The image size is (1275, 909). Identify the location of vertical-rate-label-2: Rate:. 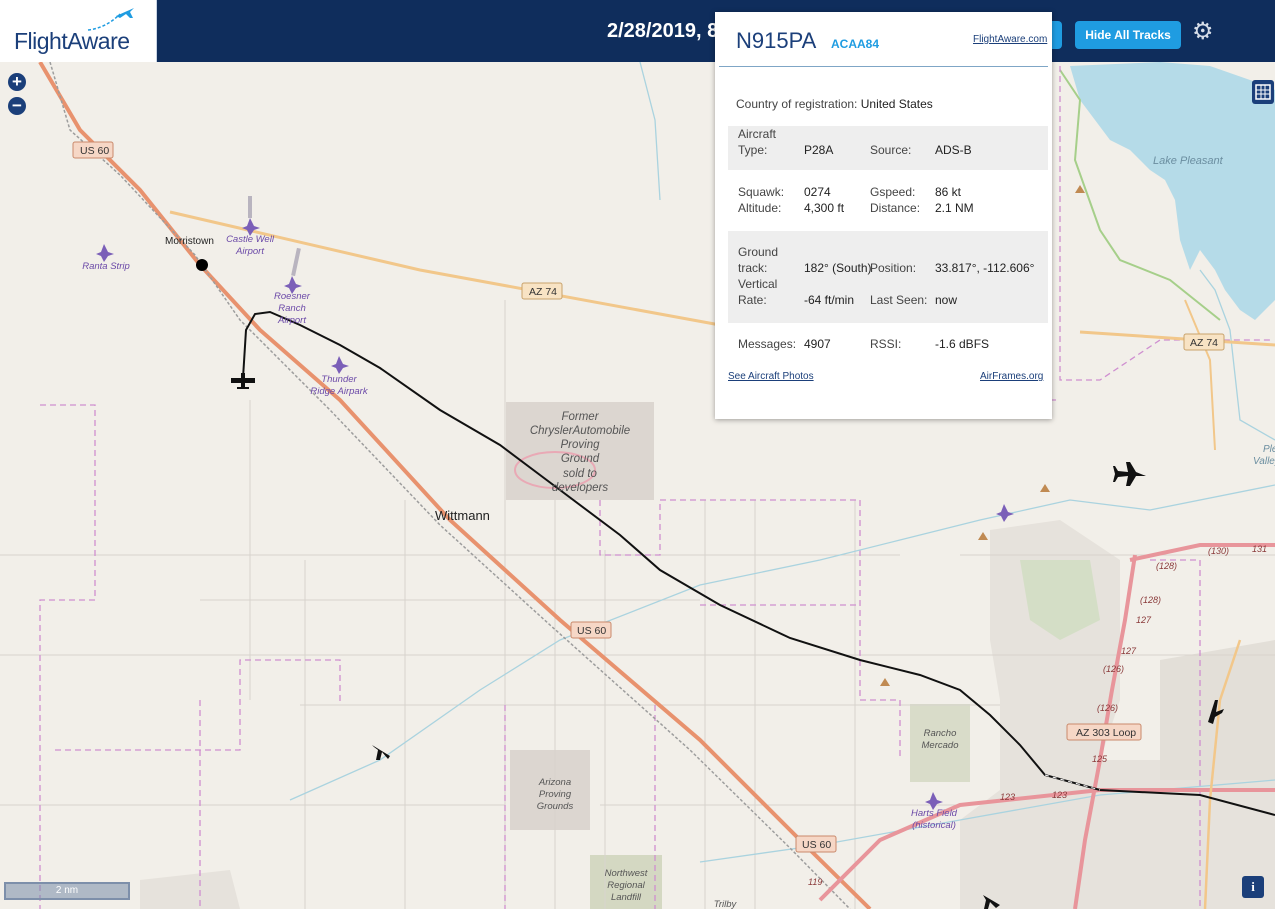
(752, 300).